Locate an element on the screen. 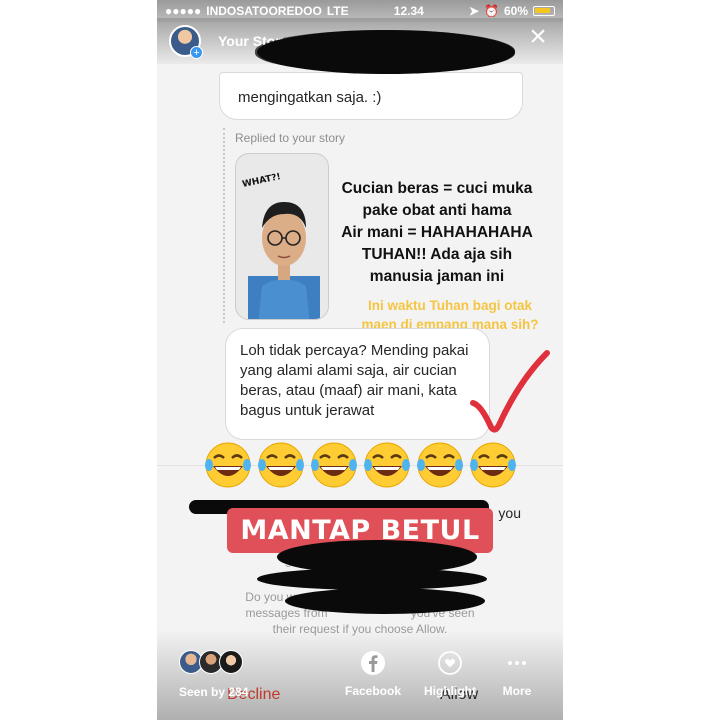  emoji-row is located at coordinates (363, 465).